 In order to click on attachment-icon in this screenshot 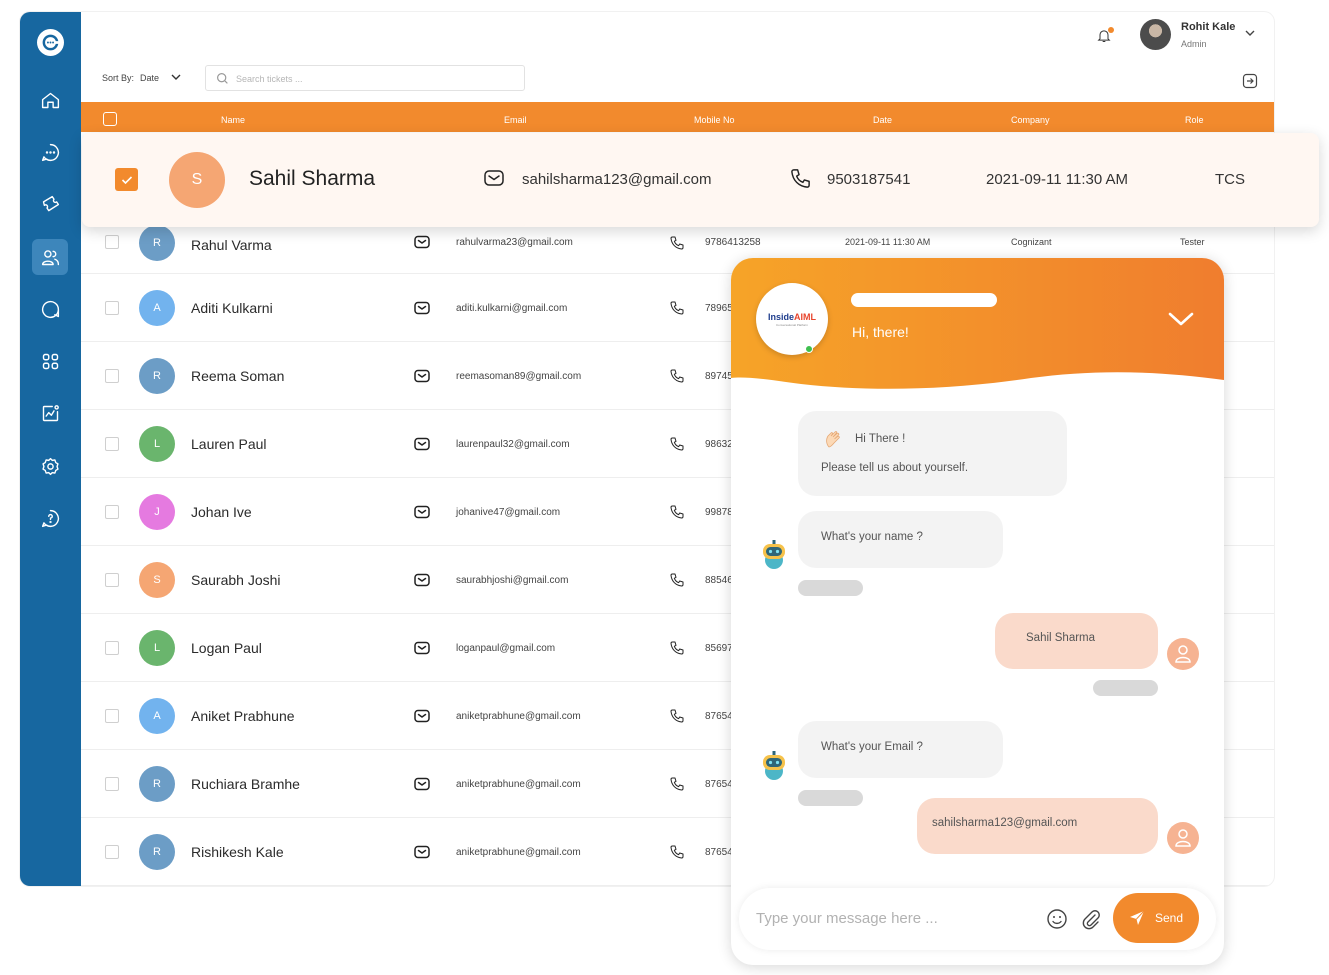, I will do `click(1091, 919)`.